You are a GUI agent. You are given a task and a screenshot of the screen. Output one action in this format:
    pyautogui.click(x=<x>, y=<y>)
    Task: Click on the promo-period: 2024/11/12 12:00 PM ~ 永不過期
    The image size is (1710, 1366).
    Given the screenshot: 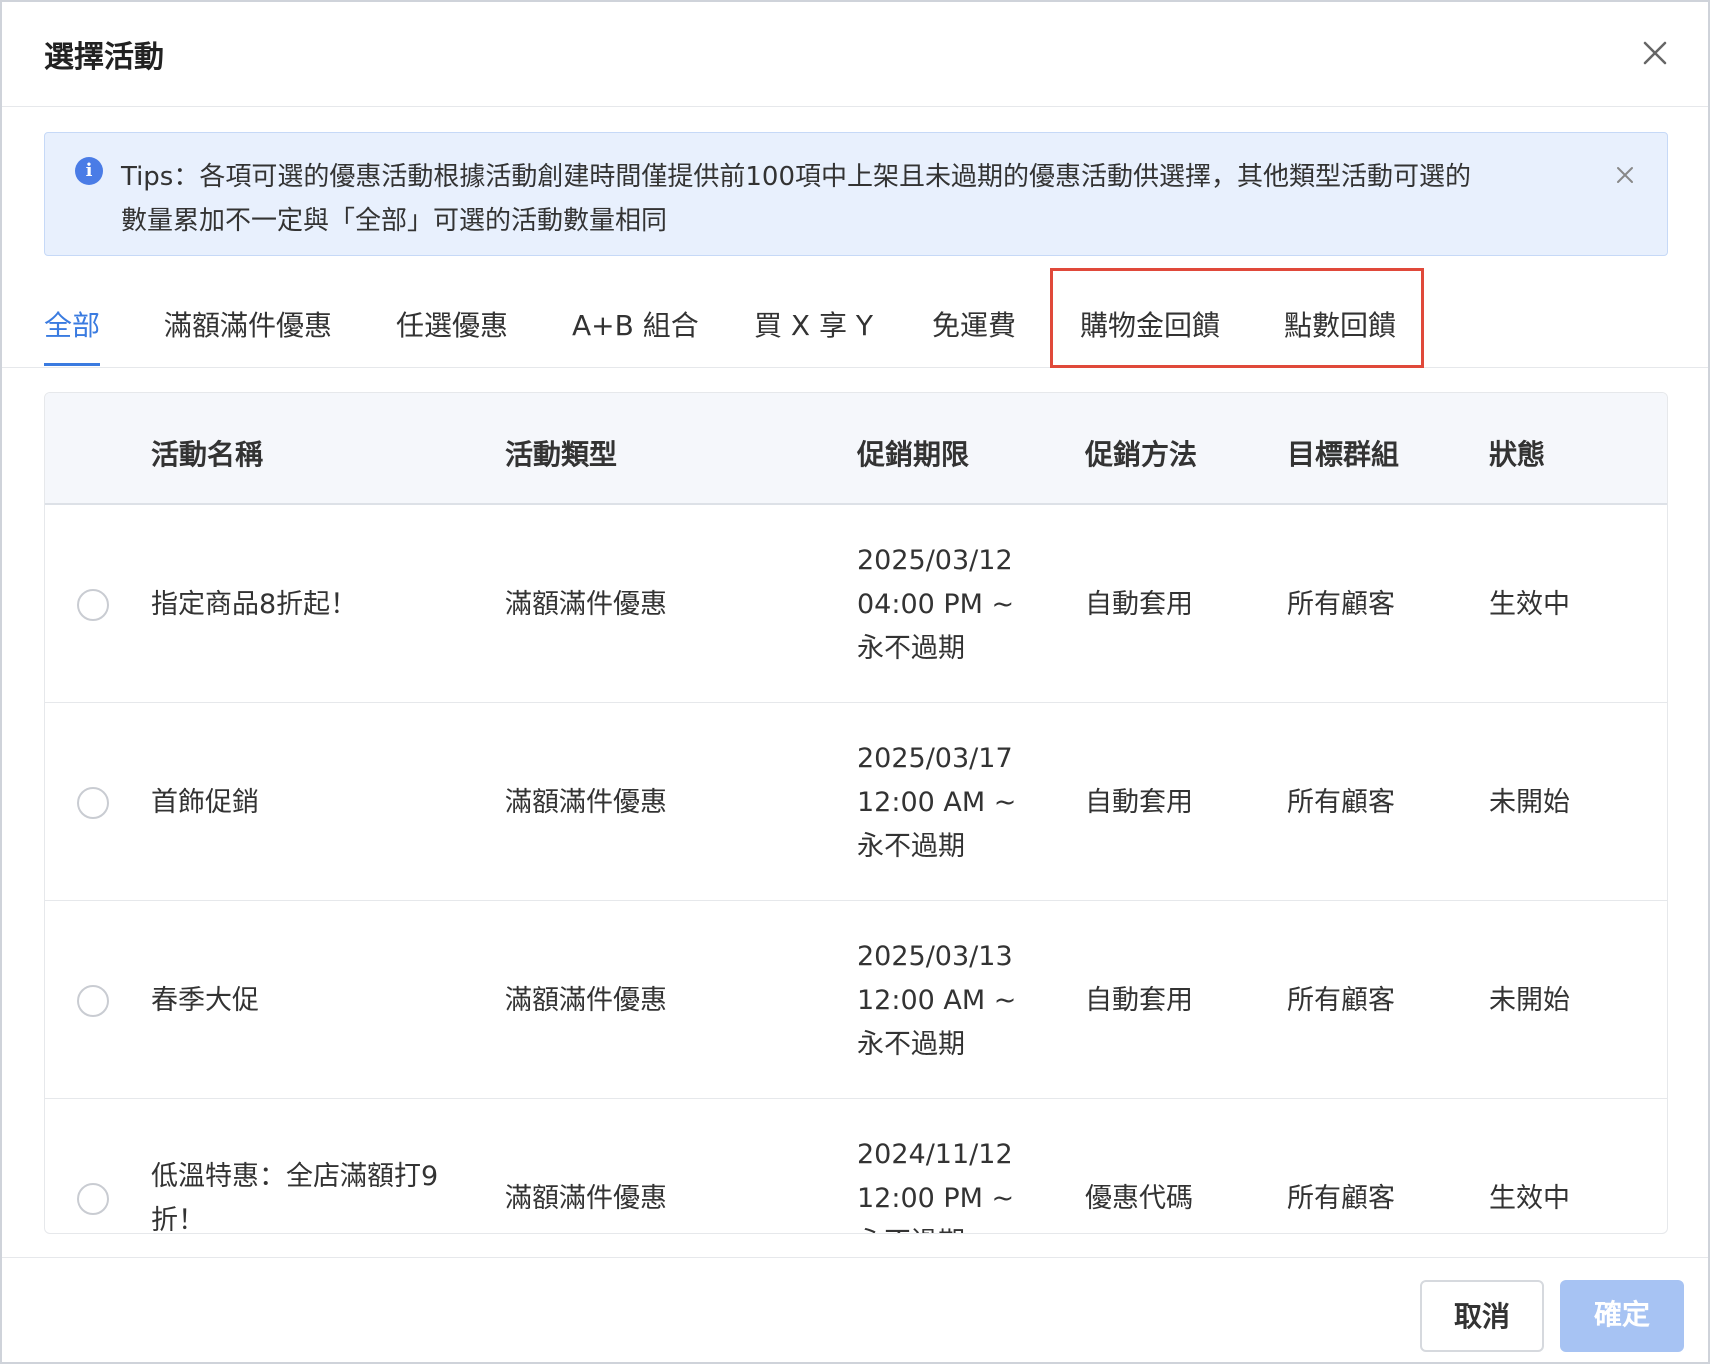 What is the action you would take?
    pyautogui.click(x=936, y=1183)
    